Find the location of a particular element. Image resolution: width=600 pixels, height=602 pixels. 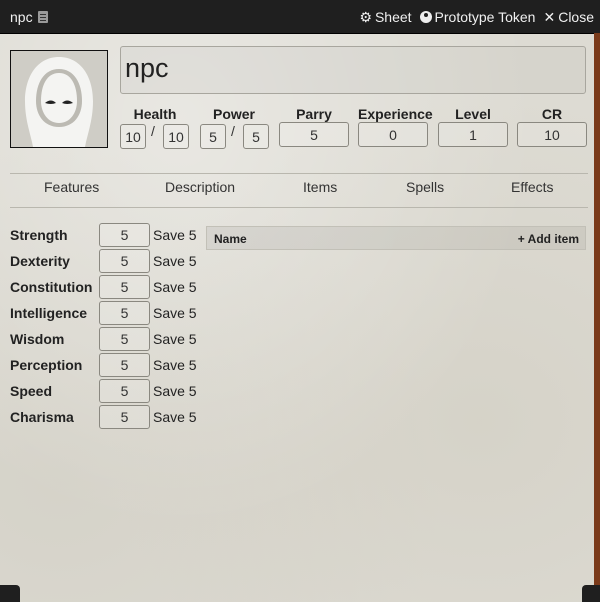

level-stat: Level 1 is located at coordinates (473, 126).